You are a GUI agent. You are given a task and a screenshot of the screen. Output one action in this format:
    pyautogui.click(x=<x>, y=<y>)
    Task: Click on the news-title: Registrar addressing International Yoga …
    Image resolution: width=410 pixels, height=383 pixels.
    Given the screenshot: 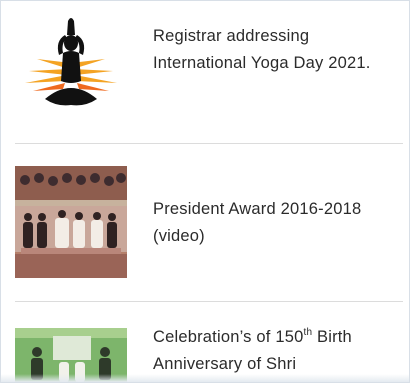 What is the action you would take?
    pyautogui.click(x=278, y=50)
    